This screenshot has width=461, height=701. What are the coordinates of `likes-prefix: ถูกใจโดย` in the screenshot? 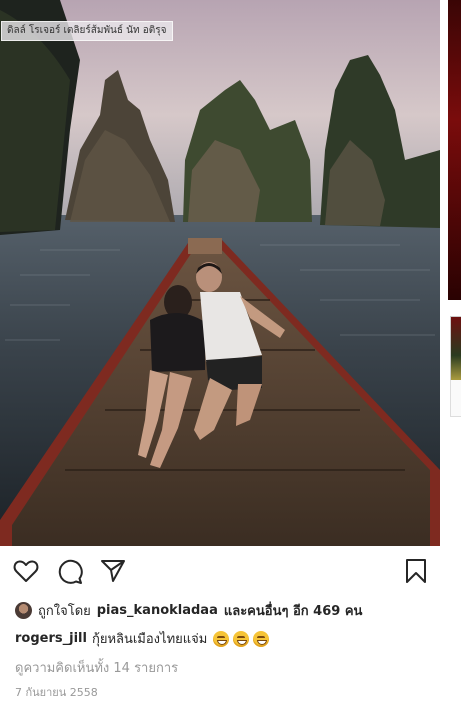 It's located at (64, 611).